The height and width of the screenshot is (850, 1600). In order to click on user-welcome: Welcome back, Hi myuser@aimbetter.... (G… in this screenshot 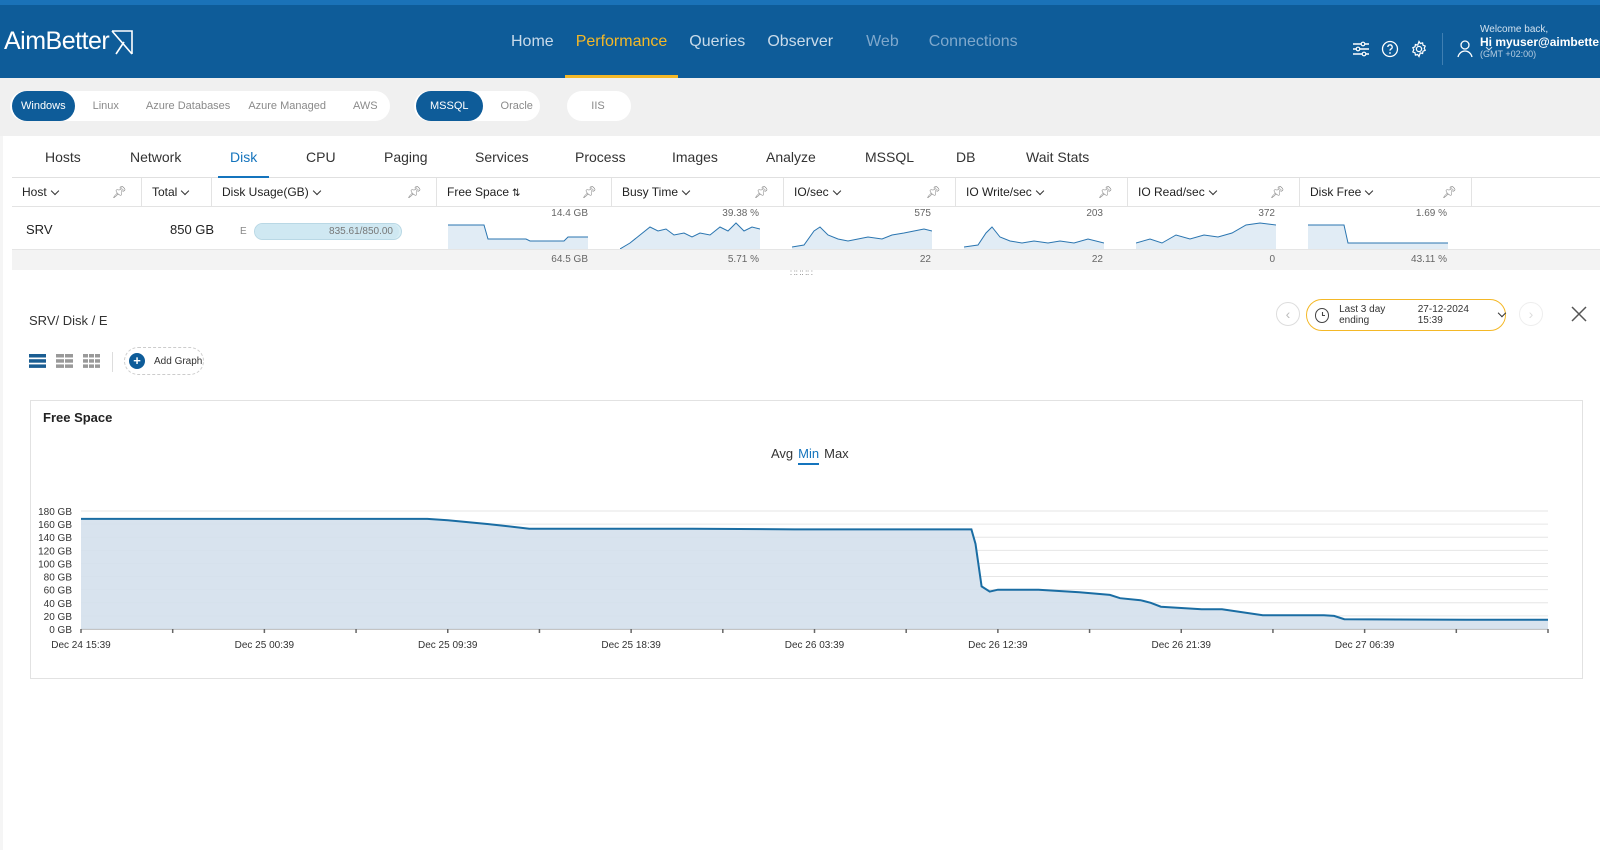, I will do `click(1540, 42)`.